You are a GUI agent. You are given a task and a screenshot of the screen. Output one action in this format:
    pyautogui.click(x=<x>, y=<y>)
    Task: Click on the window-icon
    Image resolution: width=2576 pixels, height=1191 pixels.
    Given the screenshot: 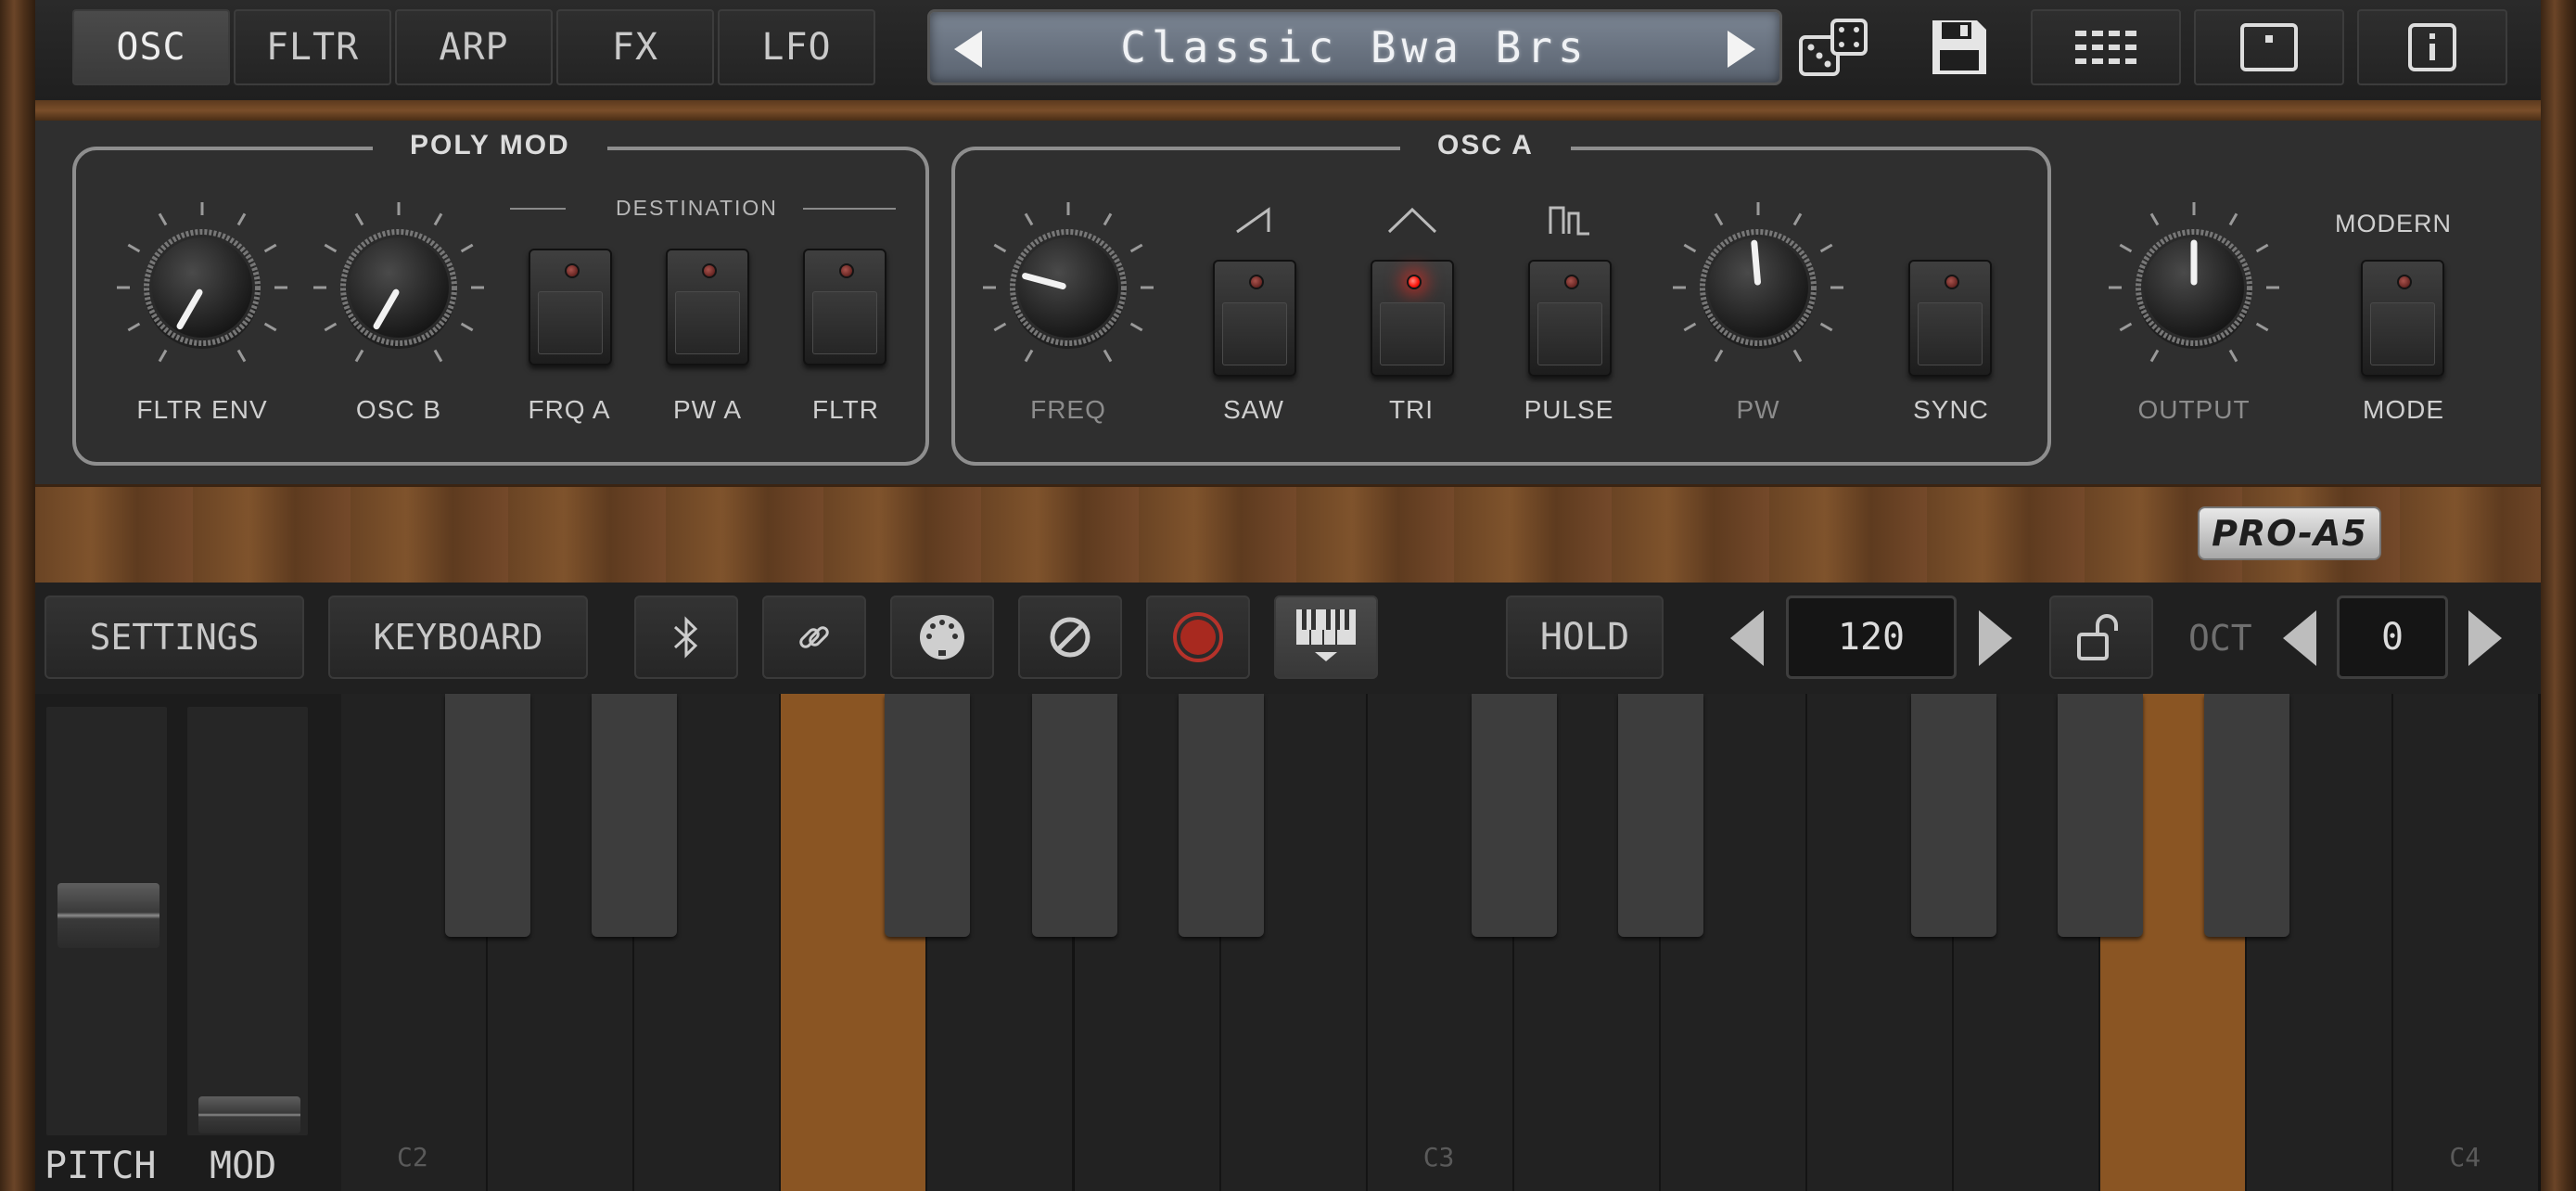 What is the action you would take?
    pyautogui.click(x=2269, y=47)
    